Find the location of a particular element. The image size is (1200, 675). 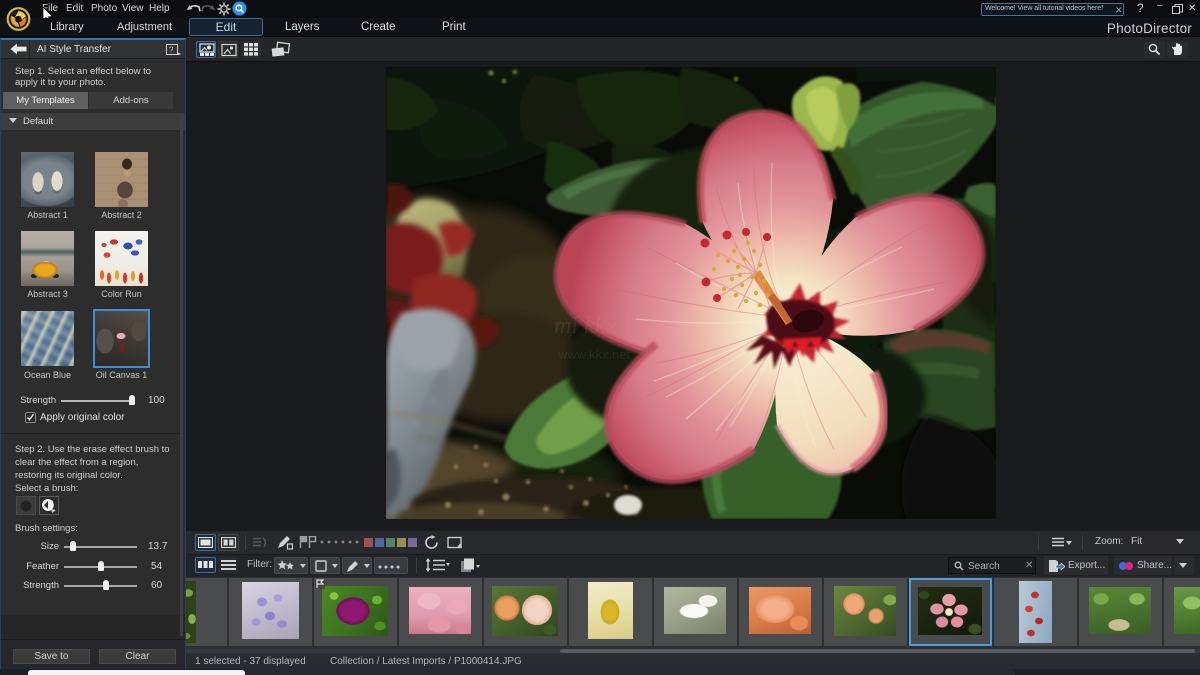

svg-text: mi kkx is located at coordinates (585, 326).